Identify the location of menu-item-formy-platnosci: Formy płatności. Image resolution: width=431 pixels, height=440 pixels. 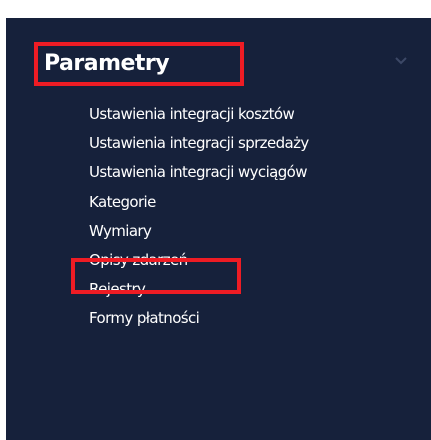
(199, 318).